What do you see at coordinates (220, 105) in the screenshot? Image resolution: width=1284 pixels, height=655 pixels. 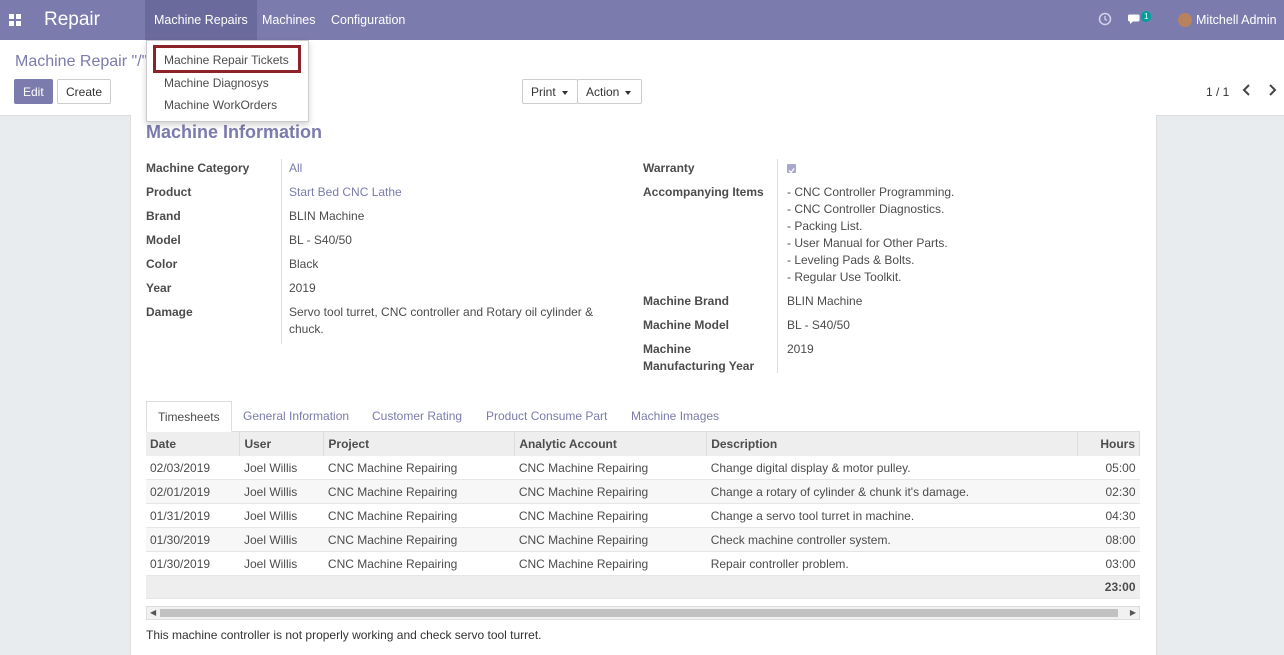 I see `menu-item-machine-workorders: Machine WorkOrders` at bounding box center [220, 105].